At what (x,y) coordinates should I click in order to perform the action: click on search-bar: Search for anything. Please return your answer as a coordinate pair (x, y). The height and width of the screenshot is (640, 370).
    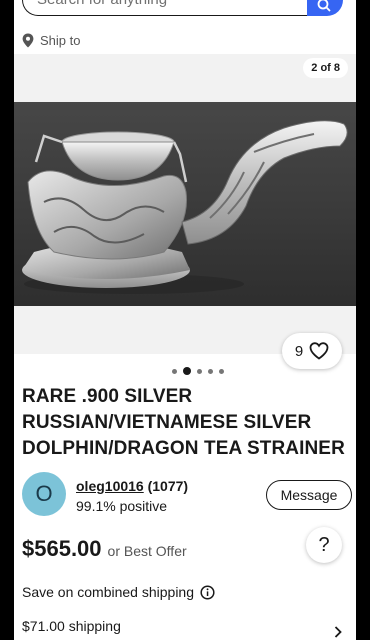
    Looking at the image, I should click on (185, 8).